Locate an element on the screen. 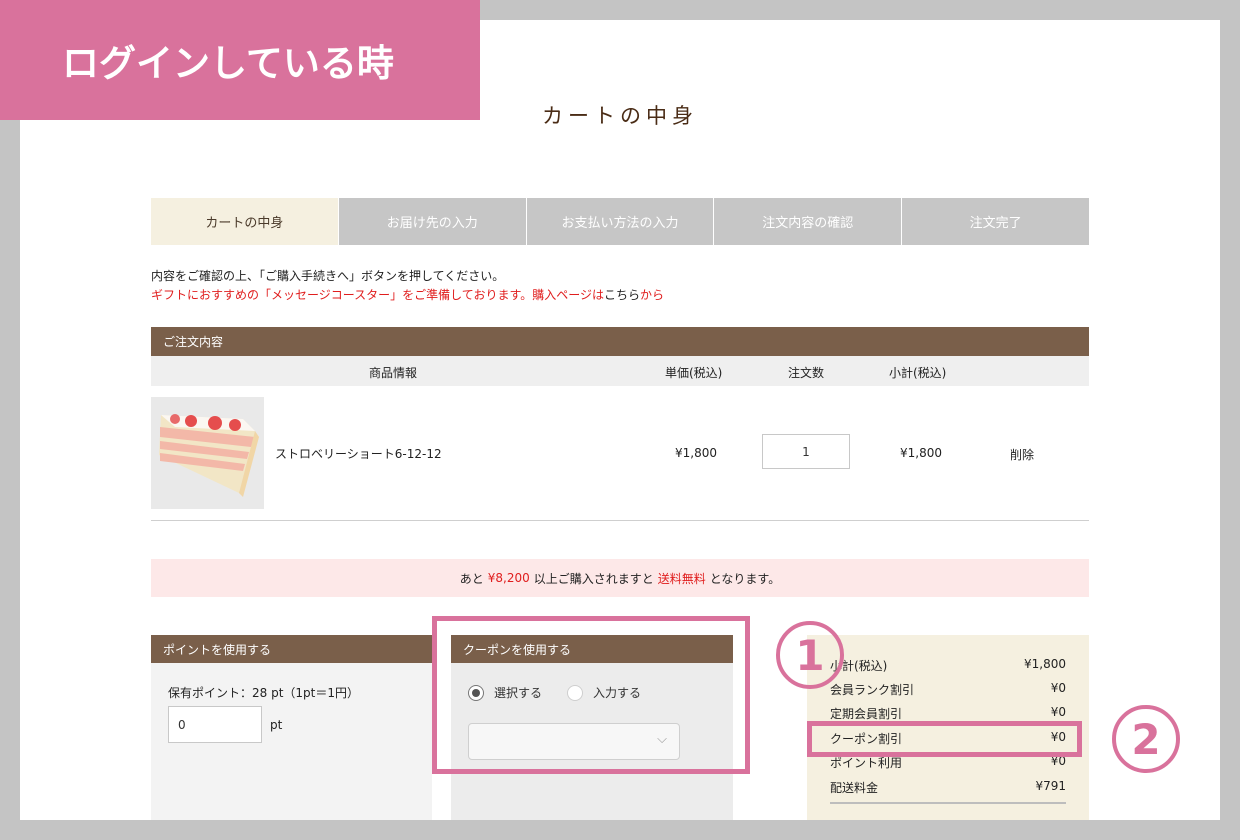  order-table-header: 商品情報 単価(税込) 注文数 小計(税込) is located at coordinates (620, 371).